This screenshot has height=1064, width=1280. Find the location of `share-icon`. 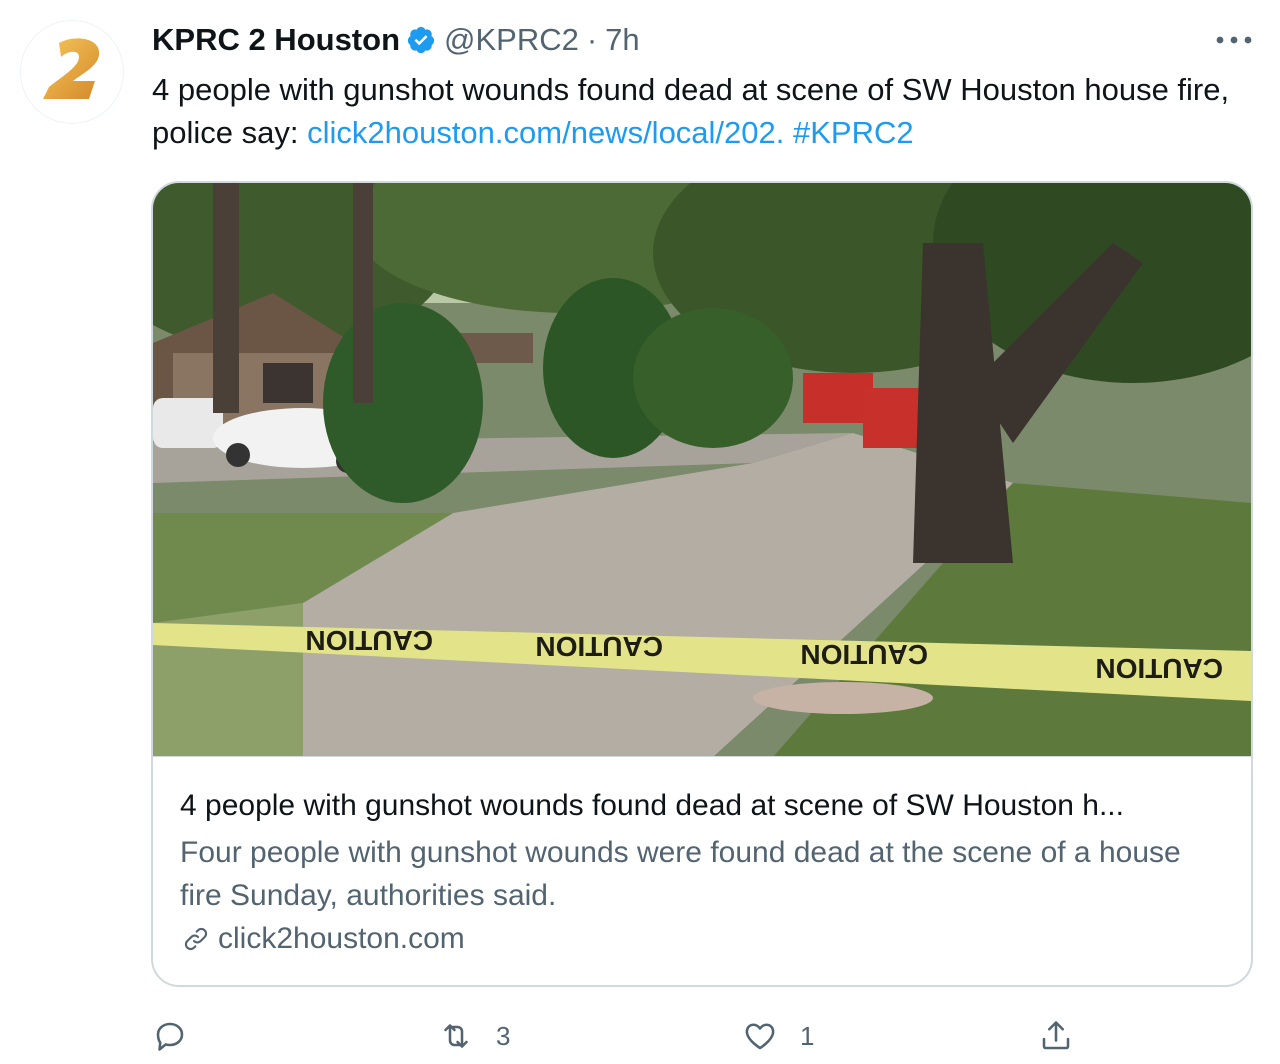

share-icon is located at coordinates (1056, 1035).